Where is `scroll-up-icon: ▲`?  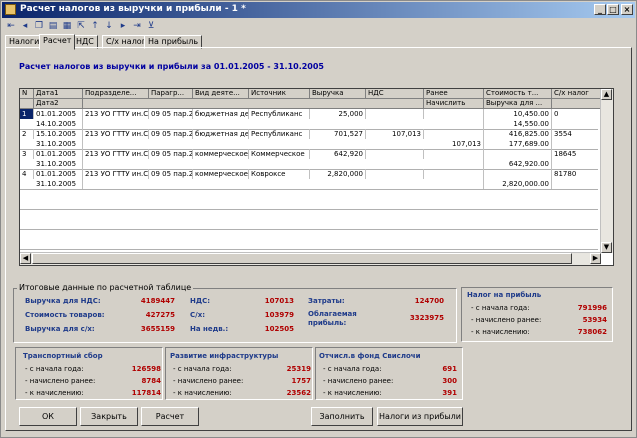 scroll-up-icon: ▲ is located at coordinates (606, 94).